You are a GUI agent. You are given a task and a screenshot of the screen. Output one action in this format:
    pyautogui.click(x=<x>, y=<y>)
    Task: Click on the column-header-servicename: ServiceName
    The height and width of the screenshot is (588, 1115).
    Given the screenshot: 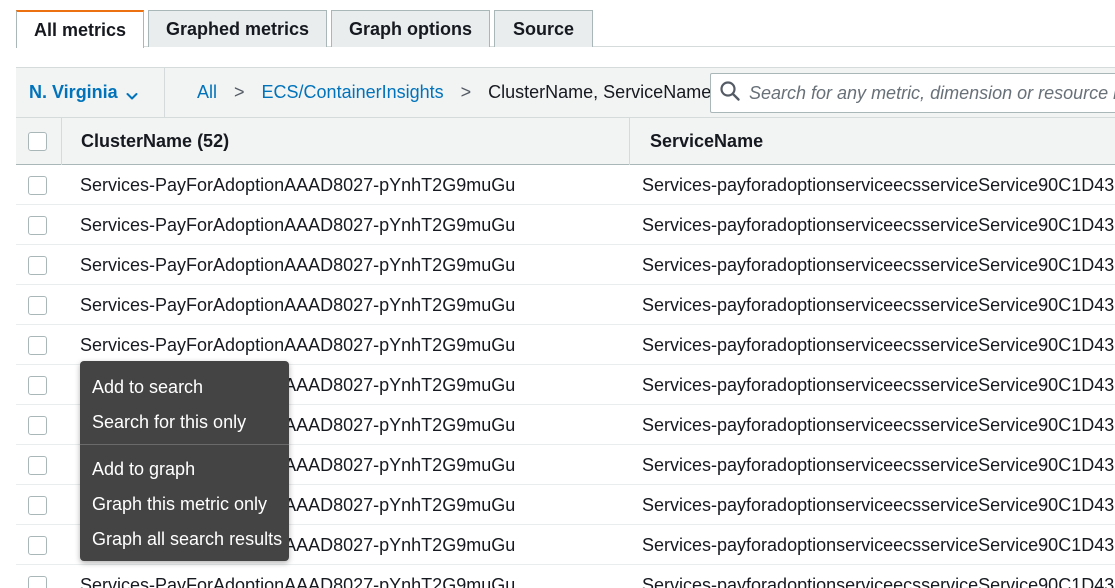 What is the action you would take?
    pyautogui.click(x=706, y=141)
    